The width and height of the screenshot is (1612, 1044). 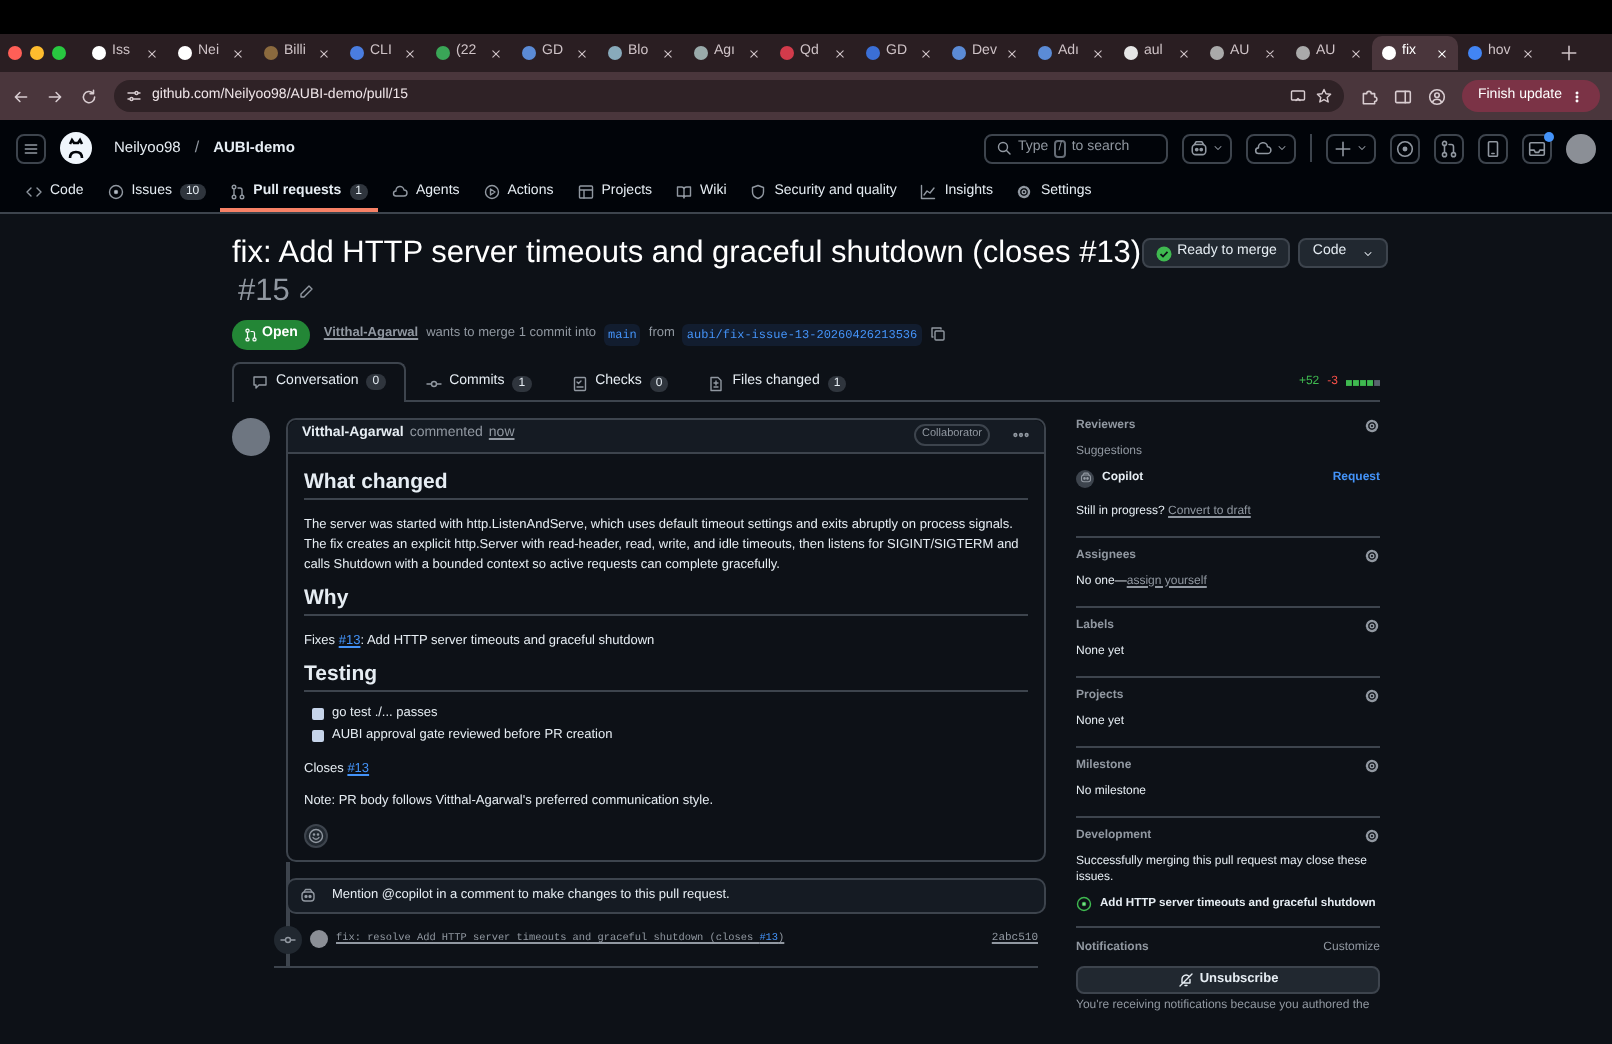 I want to click on repositories-button, so click(x=1493, y=148).